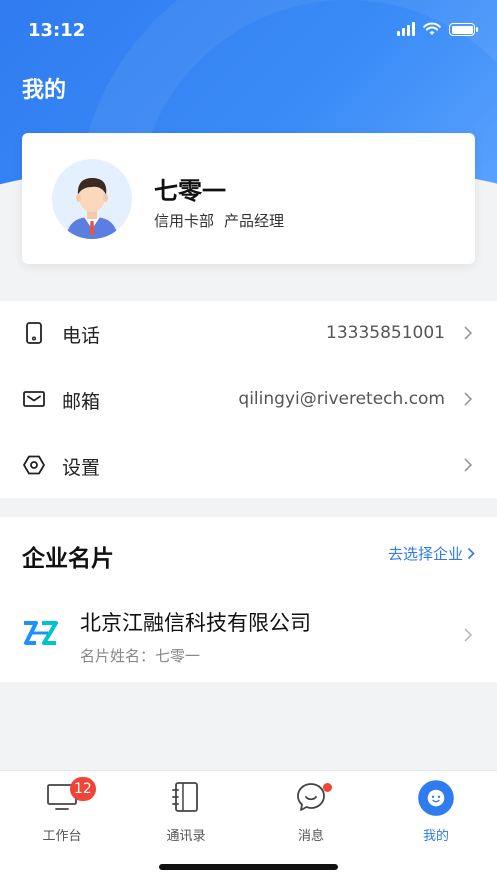 The width and height of the screenshot is (497, 884). Describe the element at coordinates (385, 333) in the screenshot. I see `info-value-phone: 13335851001` at that location.